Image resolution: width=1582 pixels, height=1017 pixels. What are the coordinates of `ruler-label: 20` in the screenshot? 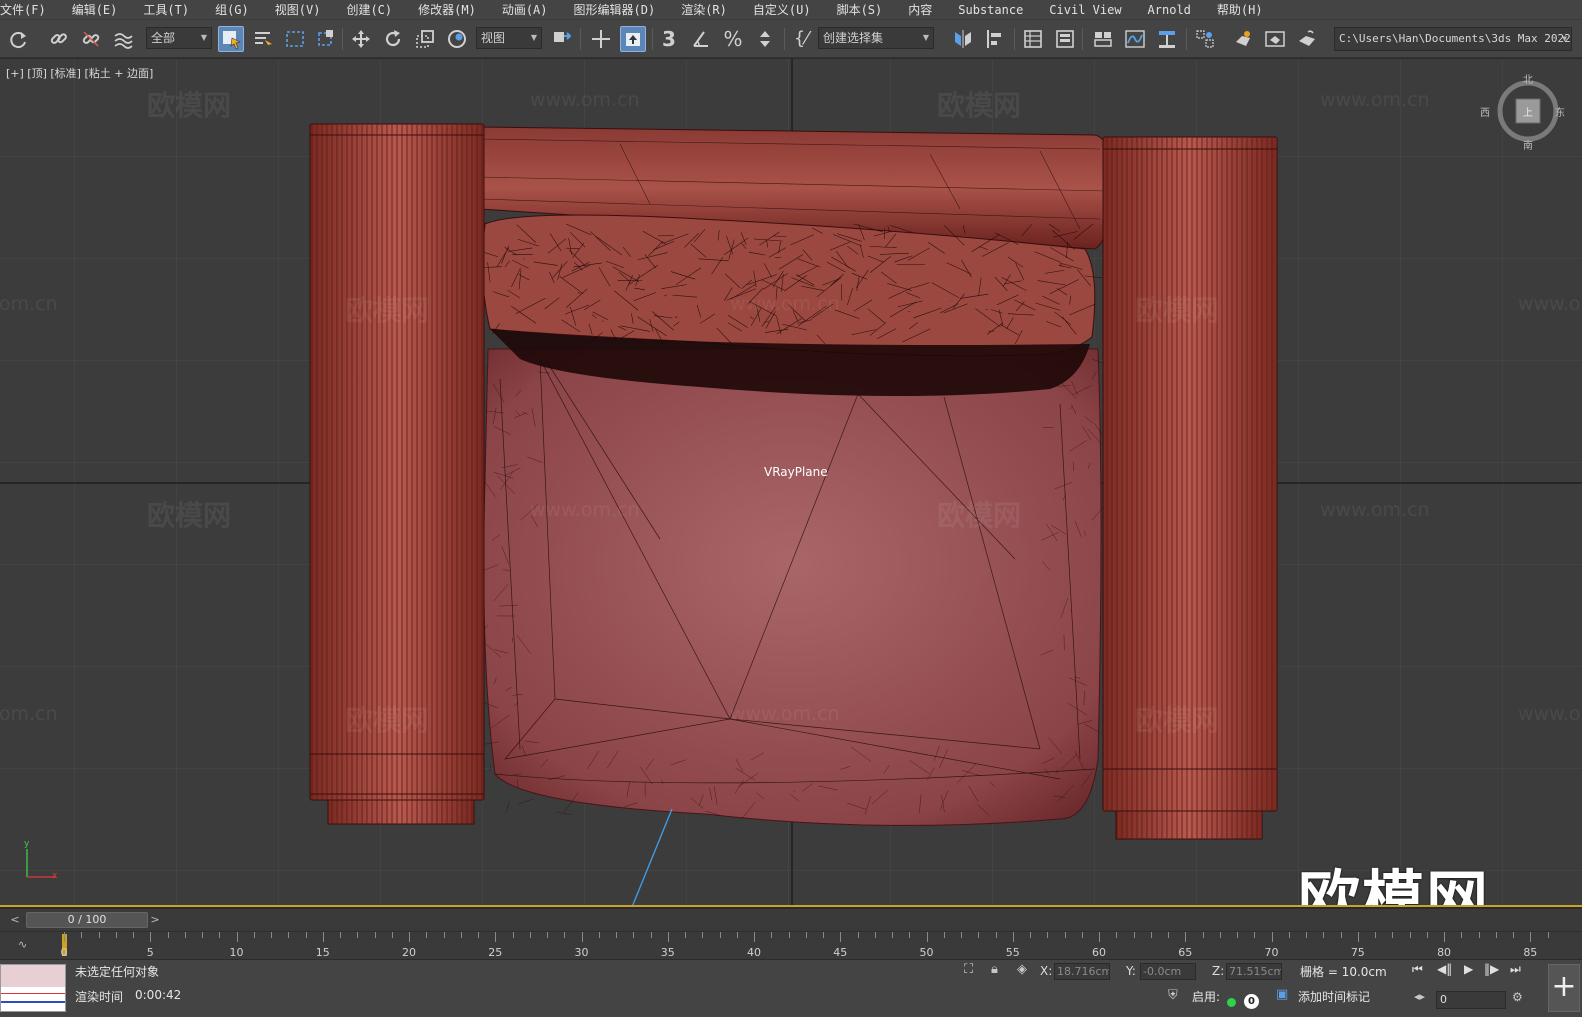 It's located at (409, 952).